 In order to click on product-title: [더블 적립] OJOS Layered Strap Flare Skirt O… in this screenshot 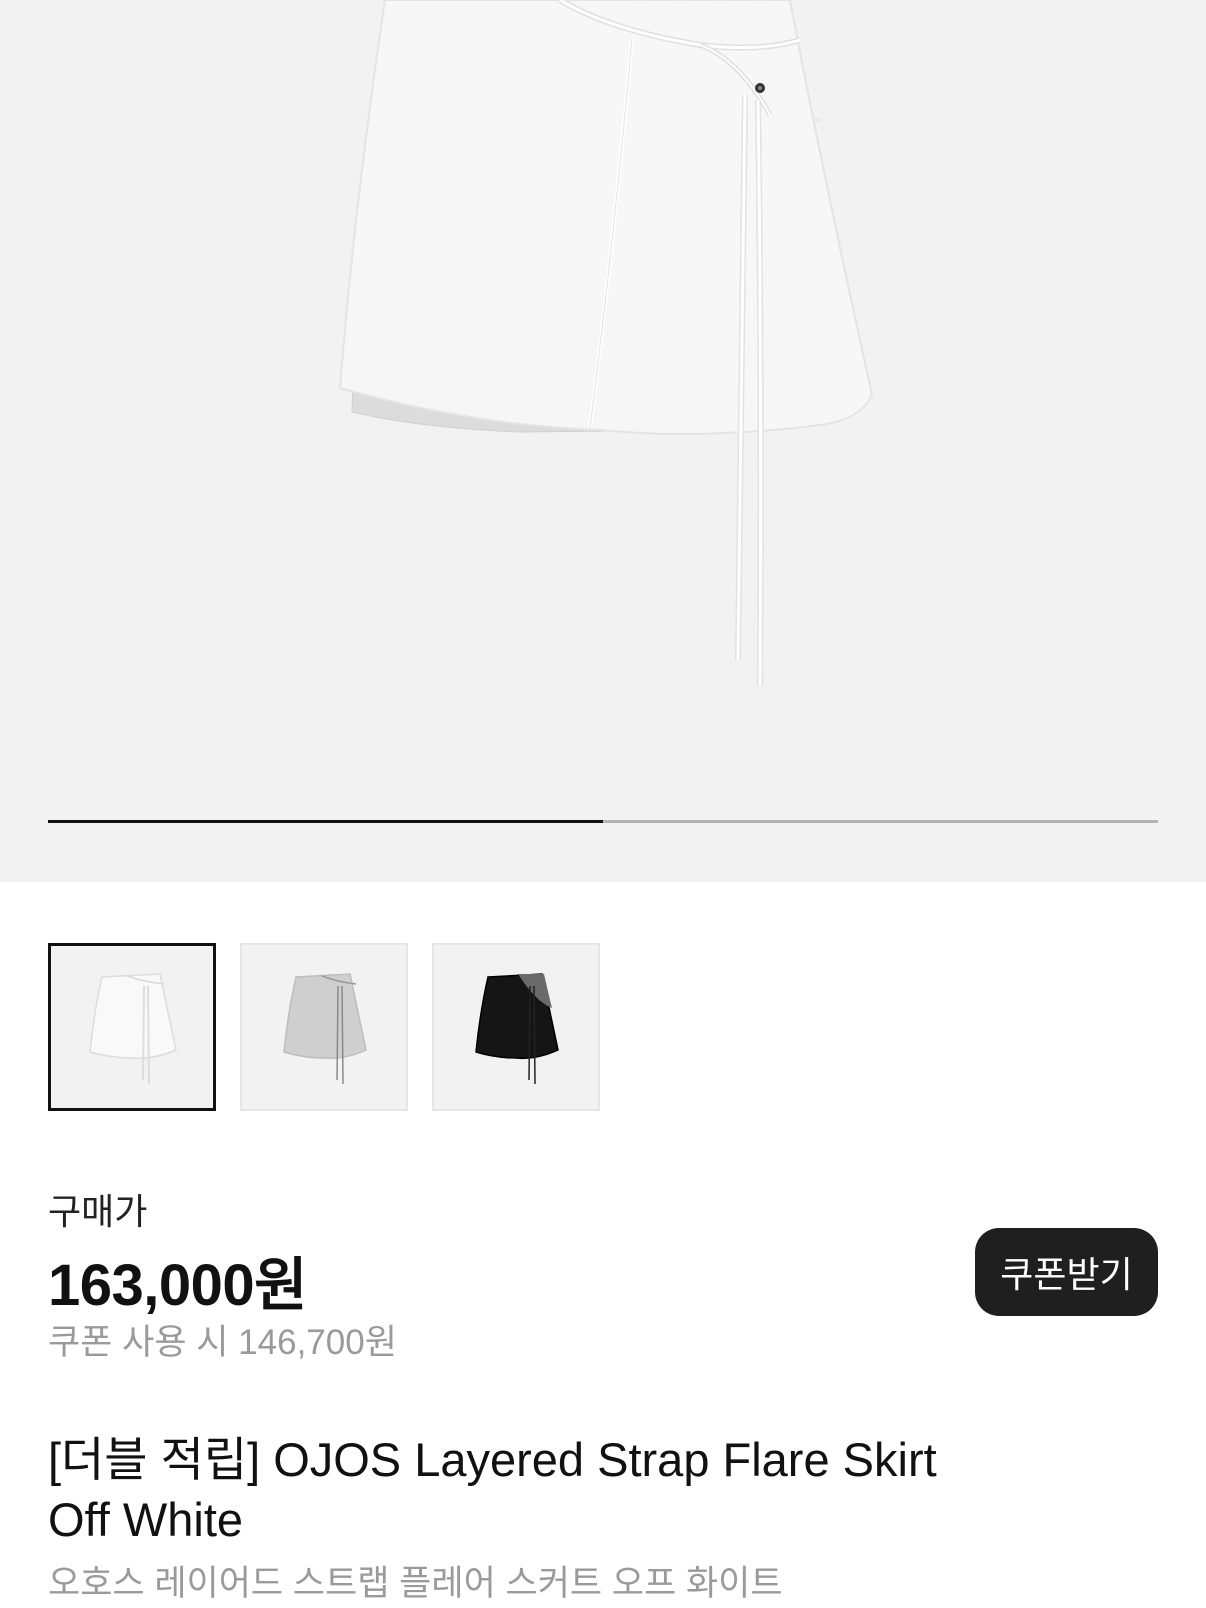, I will do `click(578, 1490)`.